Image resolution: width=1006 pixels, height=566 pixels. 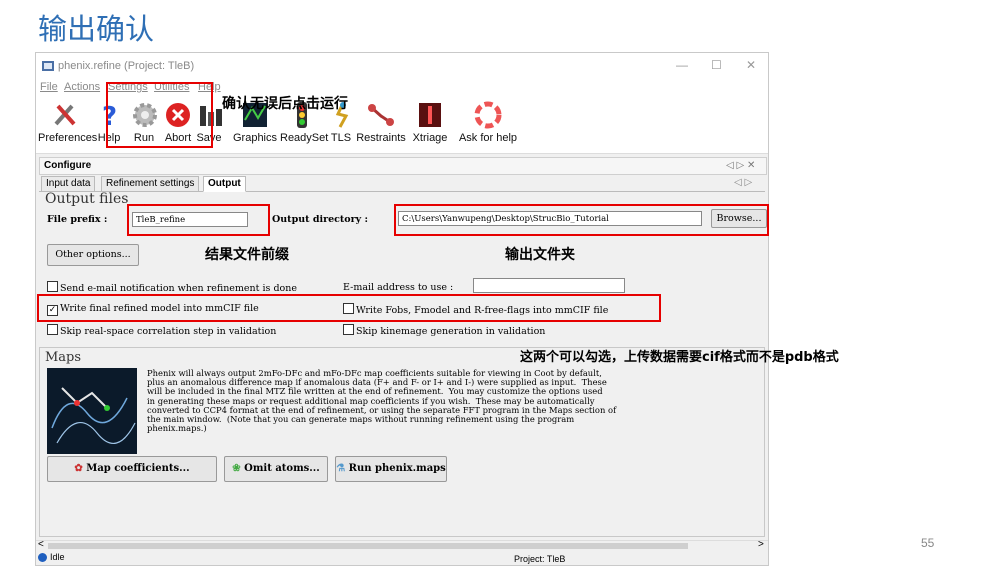 I want to click on configure-tab-controls: ◁ ▷ ✕, so click(x=740, y=165).